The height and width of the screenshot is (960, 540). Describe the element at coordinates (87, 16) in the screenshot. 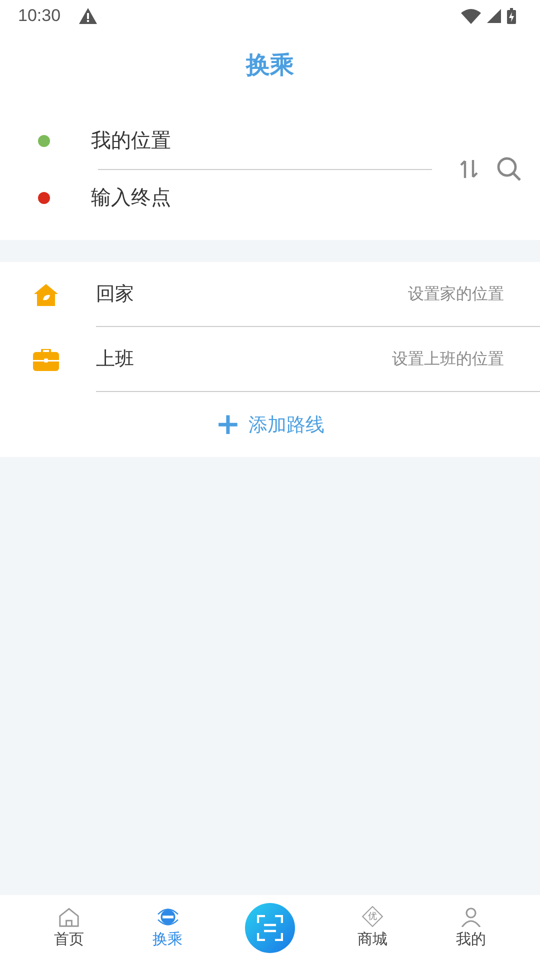

I see `warning-icon` at that location.